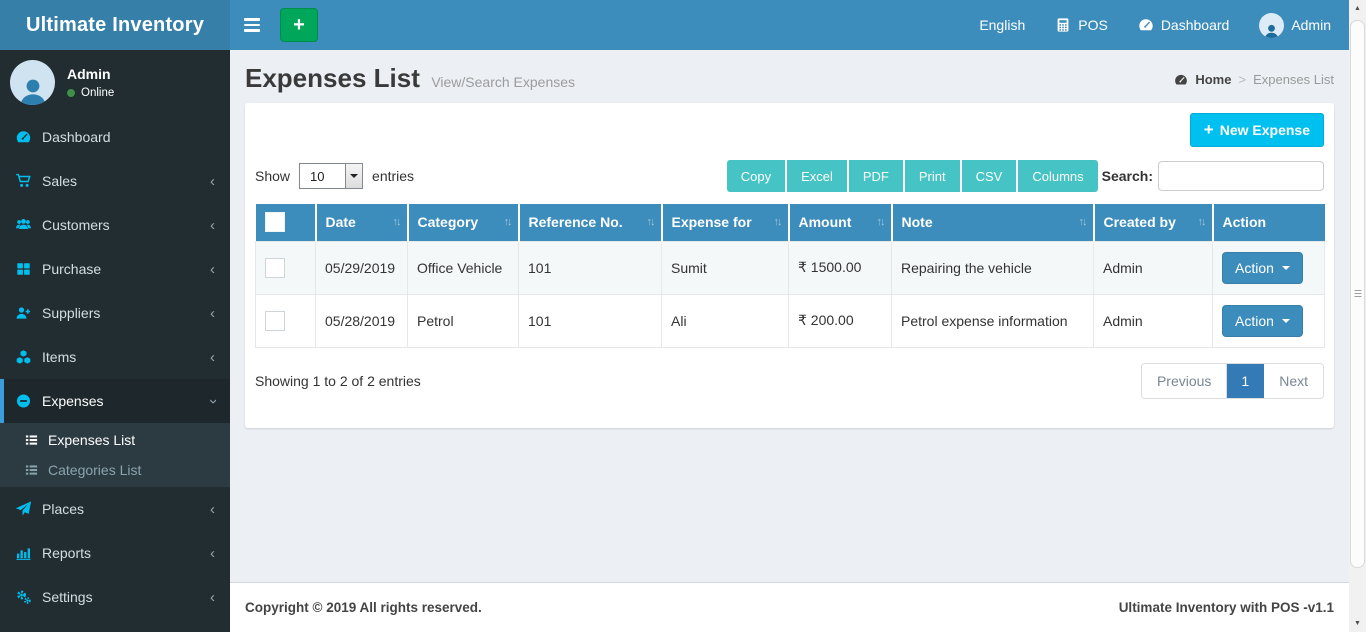 This screenshot has width=1366, height=632. I want to click on sidebar-item-categories-list: Categories List, so click(115, 470).